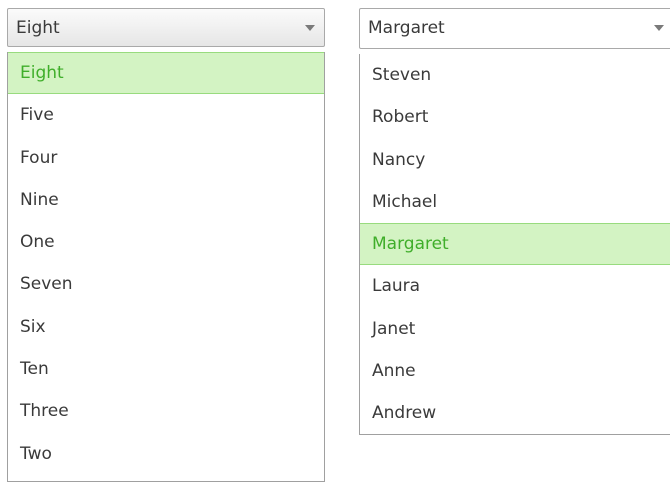  I want to click on dropdown-option: Six, so click(166, 327).